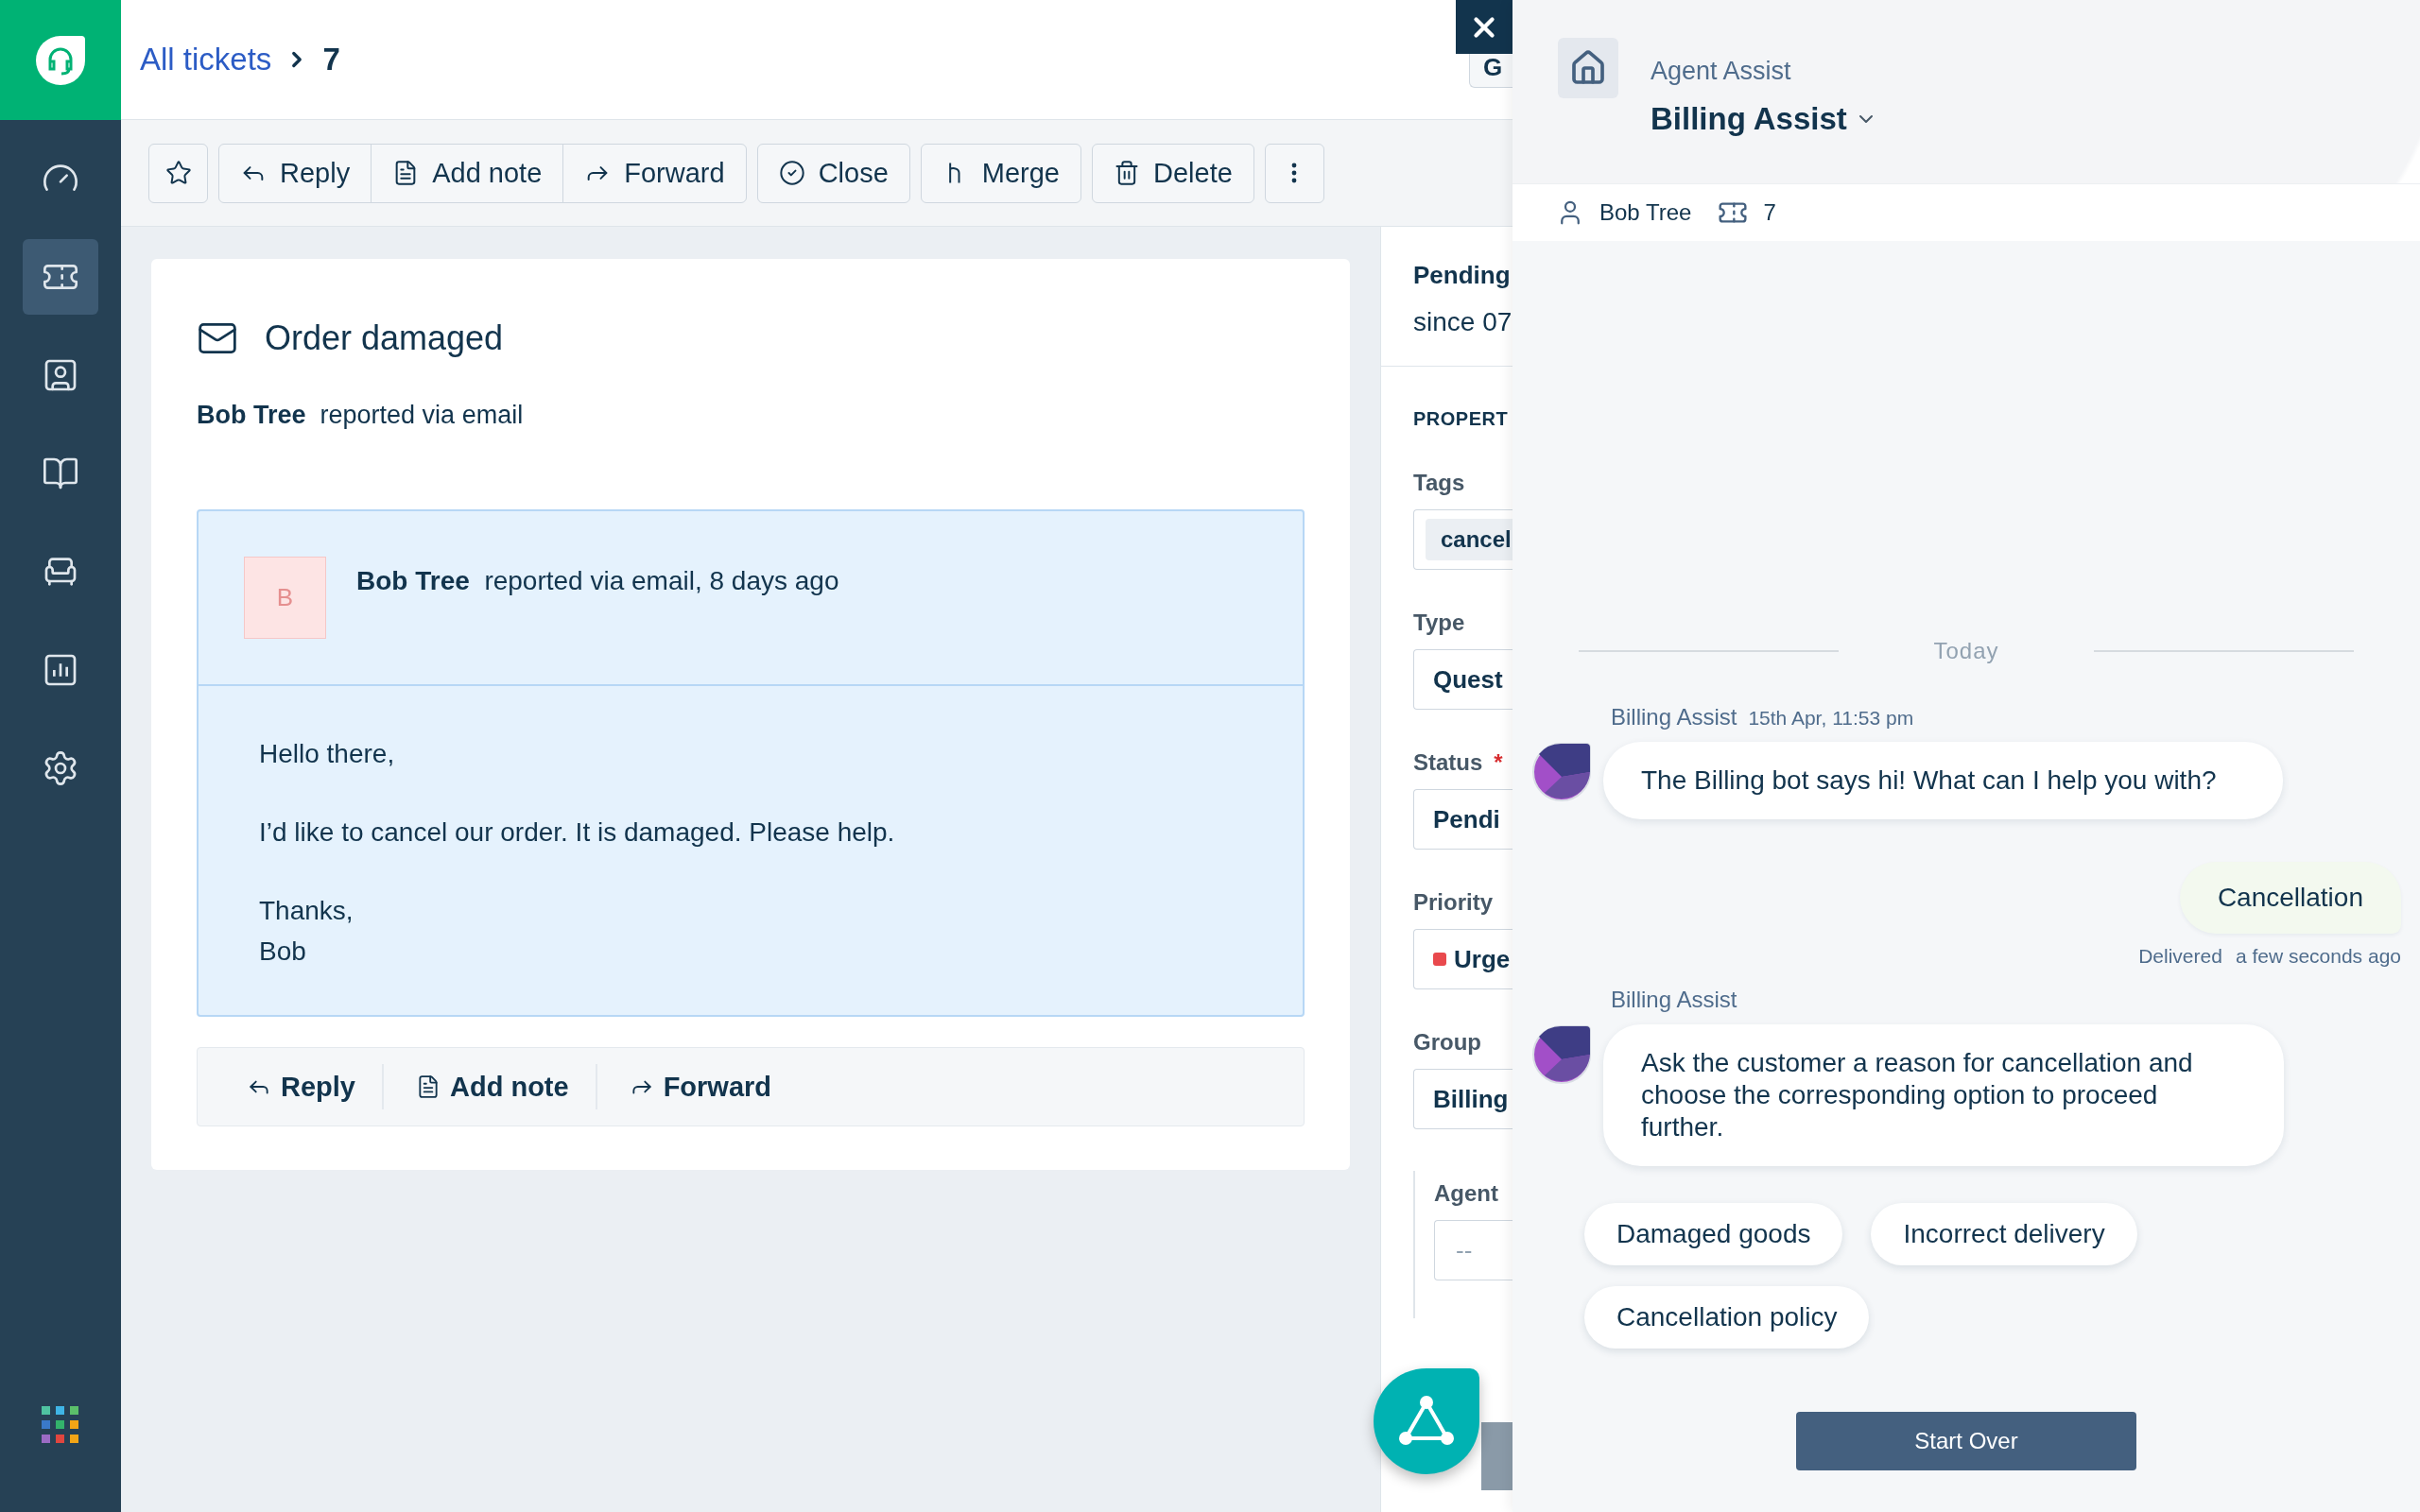 The height and width of the screenshot is (1512, 2420). What do you see at coordinates (1439, 483) in the screenshot?
I see `field-label: Tags` at bounding box center [1439, 483].